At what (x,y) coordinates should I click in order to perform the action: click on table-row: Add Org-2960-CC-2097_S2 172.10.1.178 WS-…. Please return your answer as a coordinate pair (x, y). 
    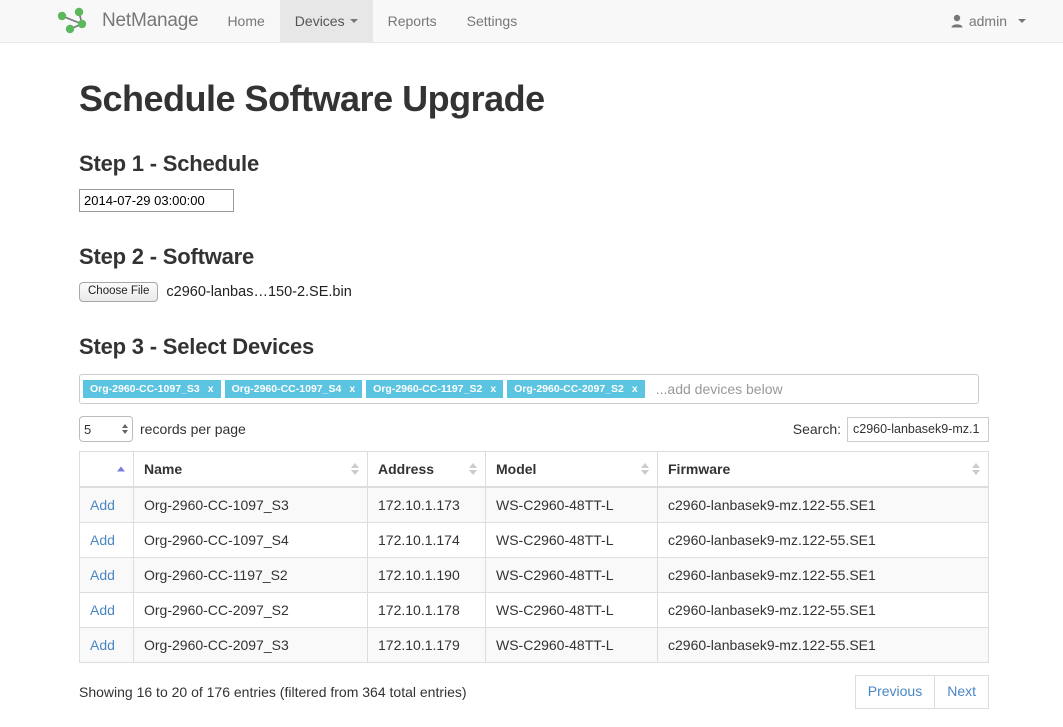
    Looking at the image, I should click on (534, 610).